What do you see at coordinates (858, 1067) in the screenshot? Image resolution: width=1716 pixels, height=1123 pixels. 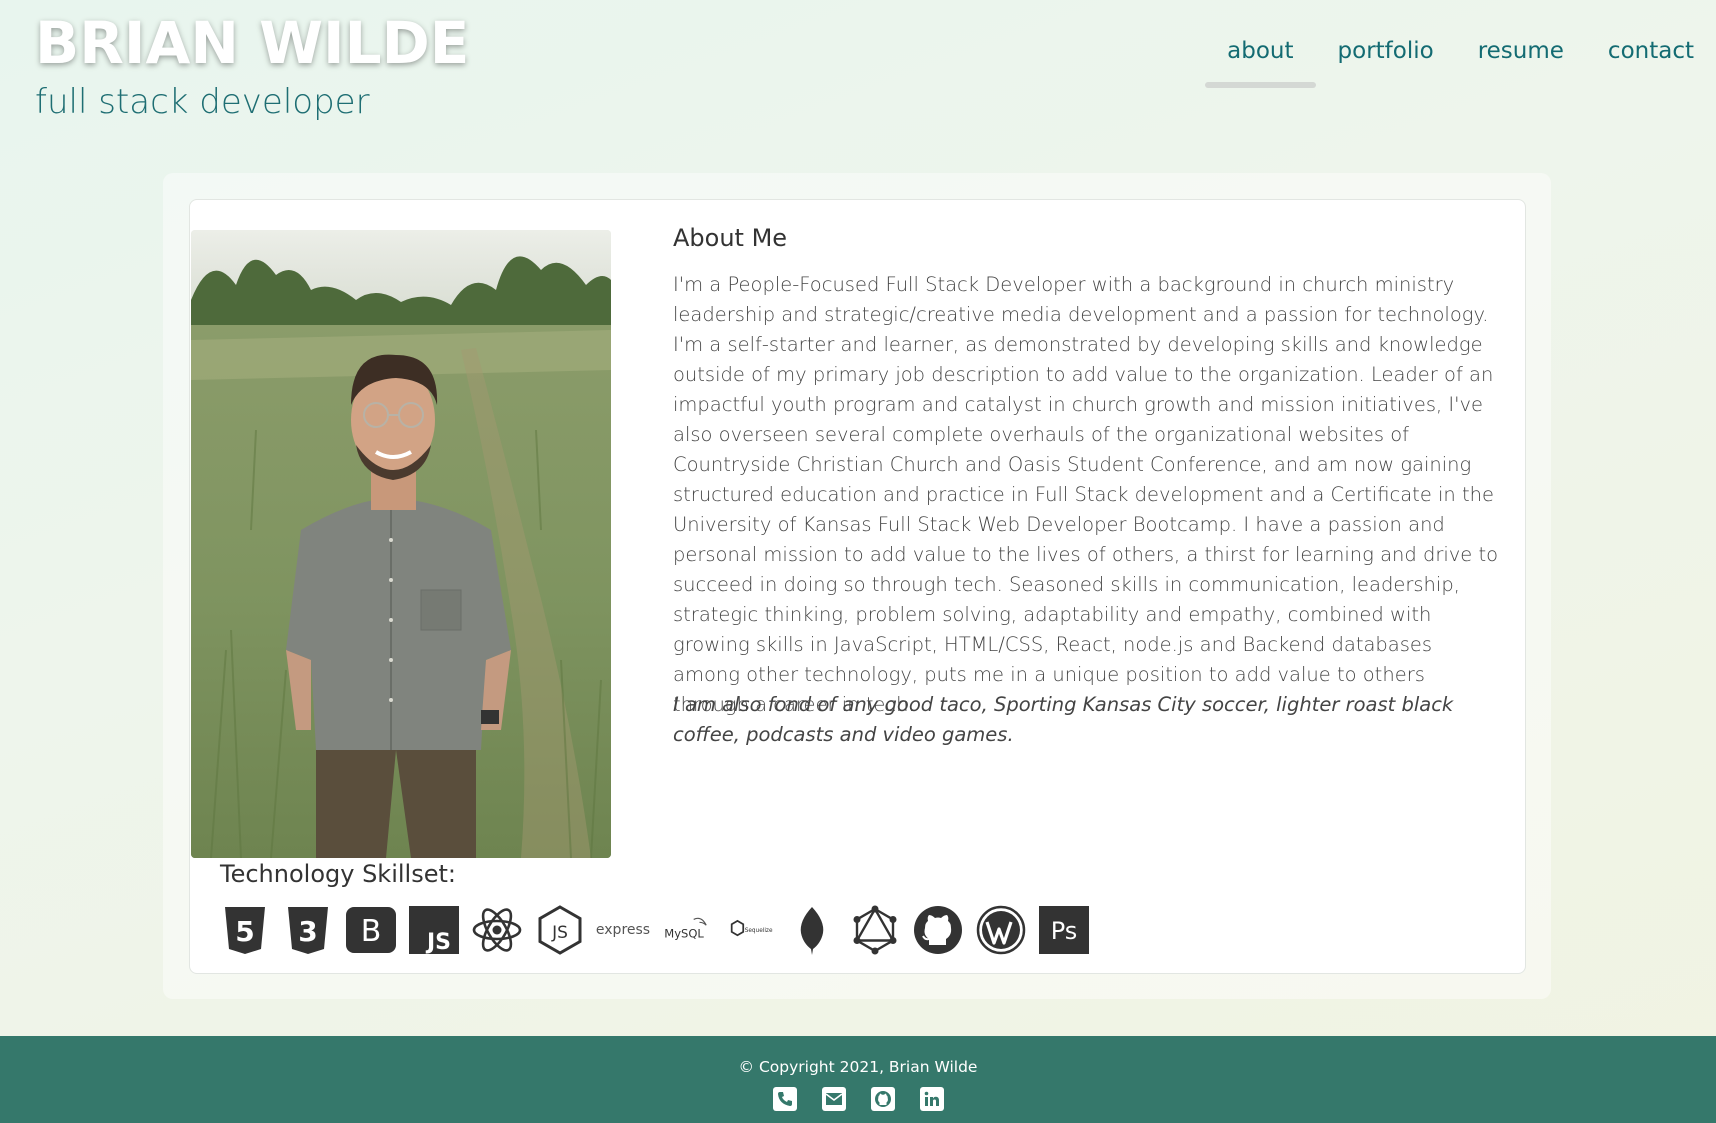 I see `copyright: © Copyright 2021, Brian Wilde` at bounding box center [858, 1067].